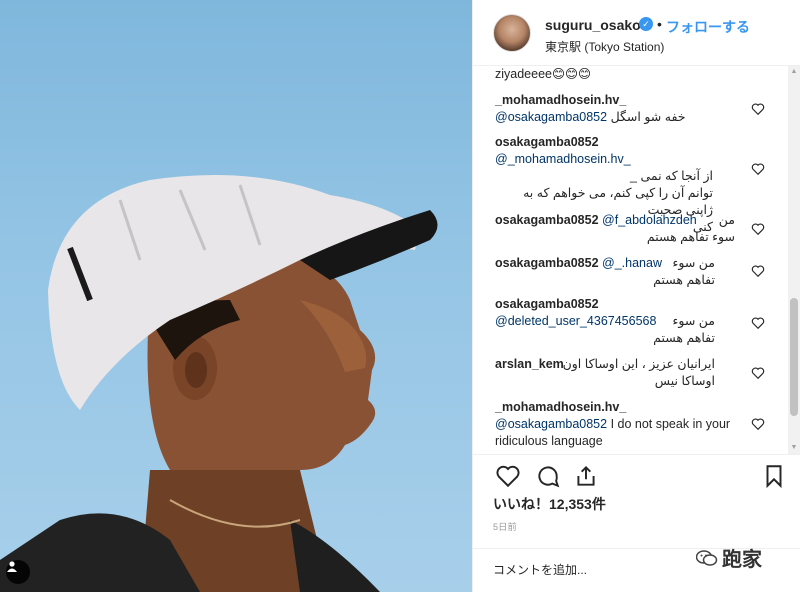 This screenshot has width=800, height=592. I want to click on follow-button: フォローする, so click(708, 27).